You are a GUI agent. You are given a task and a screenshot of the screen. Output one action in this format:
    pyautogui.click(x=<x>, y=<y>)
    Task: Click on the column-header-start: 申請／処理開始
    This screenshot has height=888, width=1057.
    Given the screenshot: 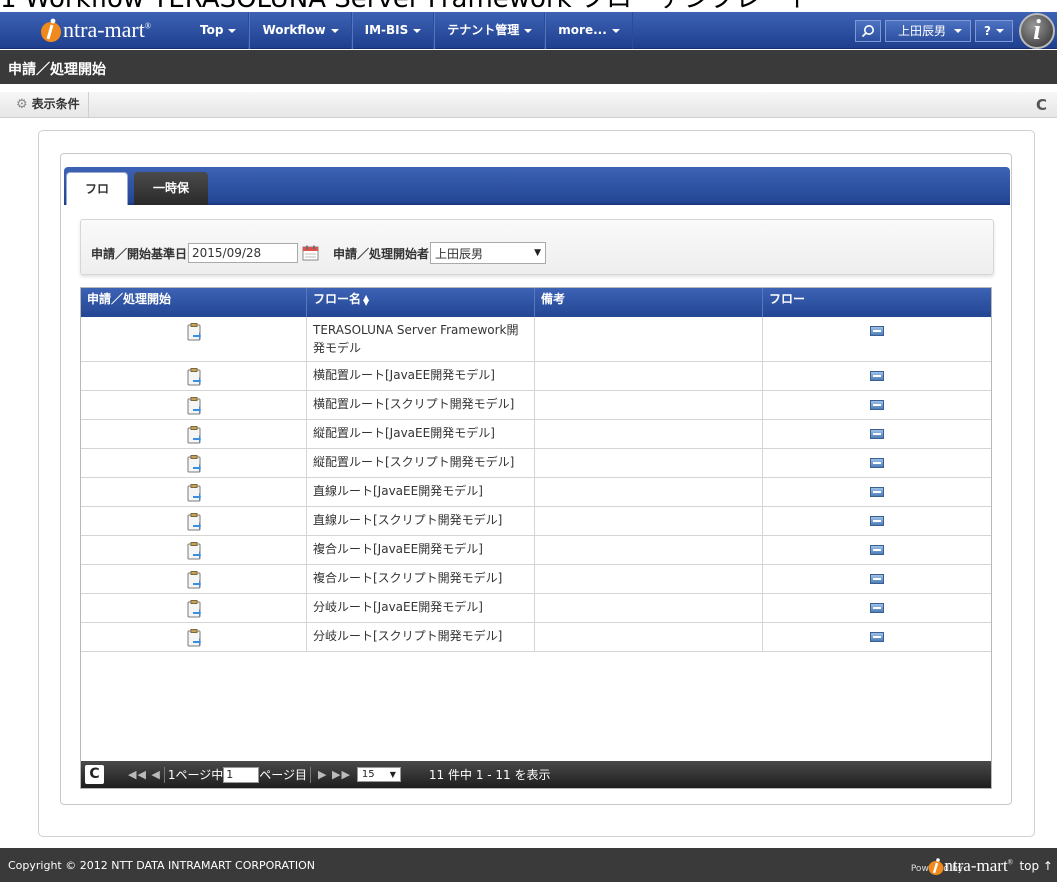 What is the action you would take?
    pyautogui.click(x=194, y=302)
    